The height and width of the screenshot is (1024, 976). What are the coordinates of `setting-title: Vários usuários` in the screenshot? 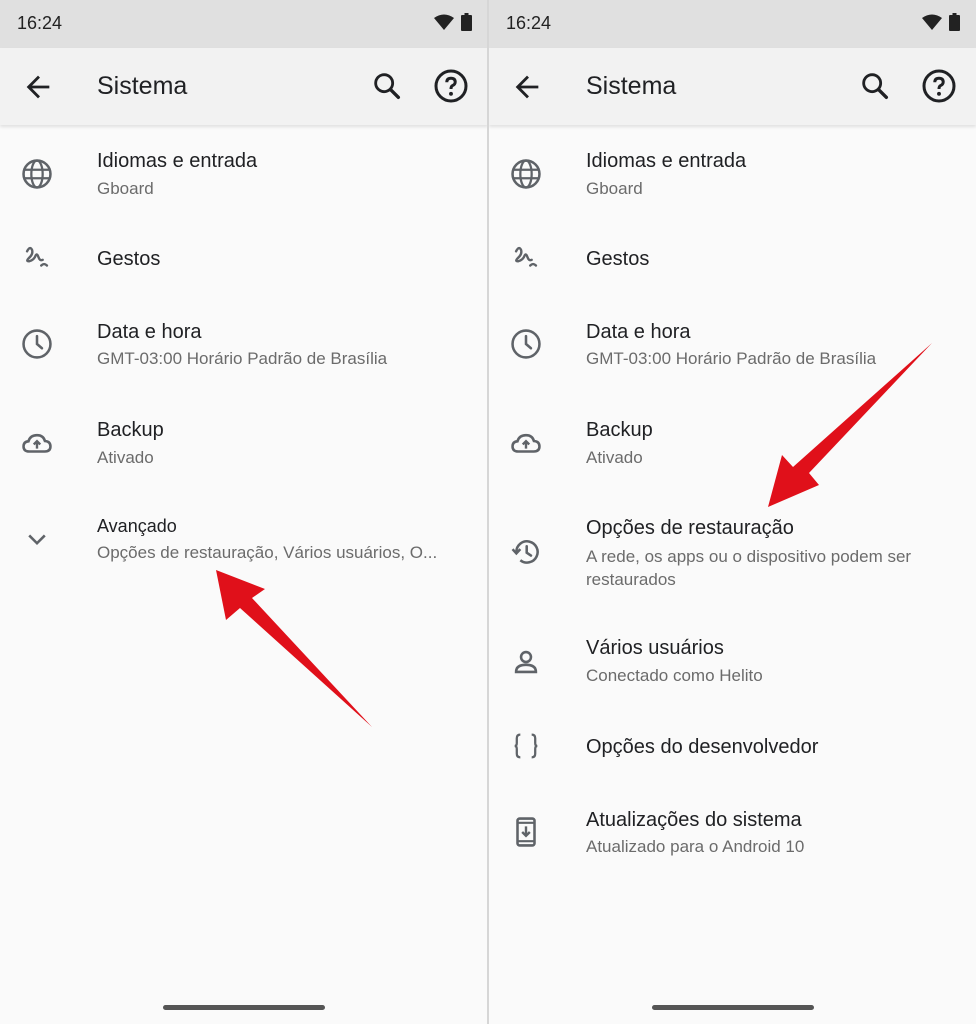 It's located at (655, 648).